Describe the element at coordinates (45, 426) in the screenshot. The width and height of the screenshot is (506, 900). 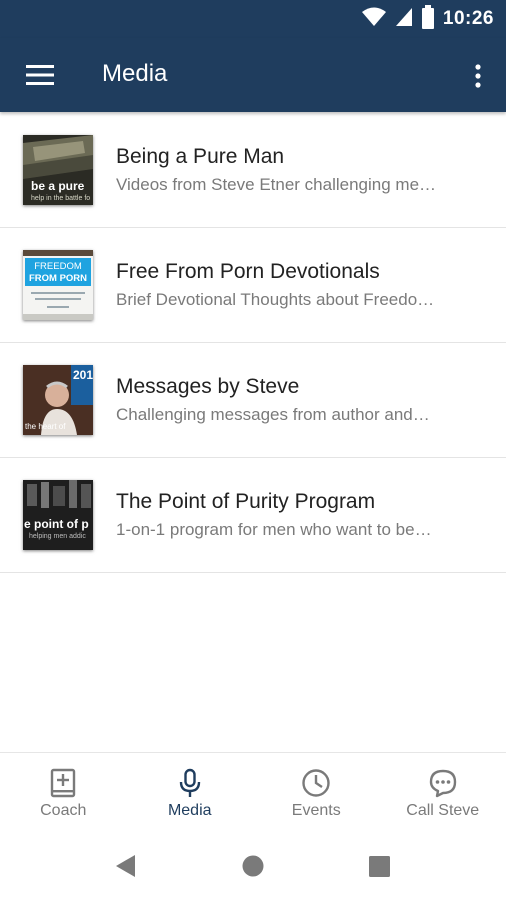
I see `thumb-text-2: the heart of` at that location.